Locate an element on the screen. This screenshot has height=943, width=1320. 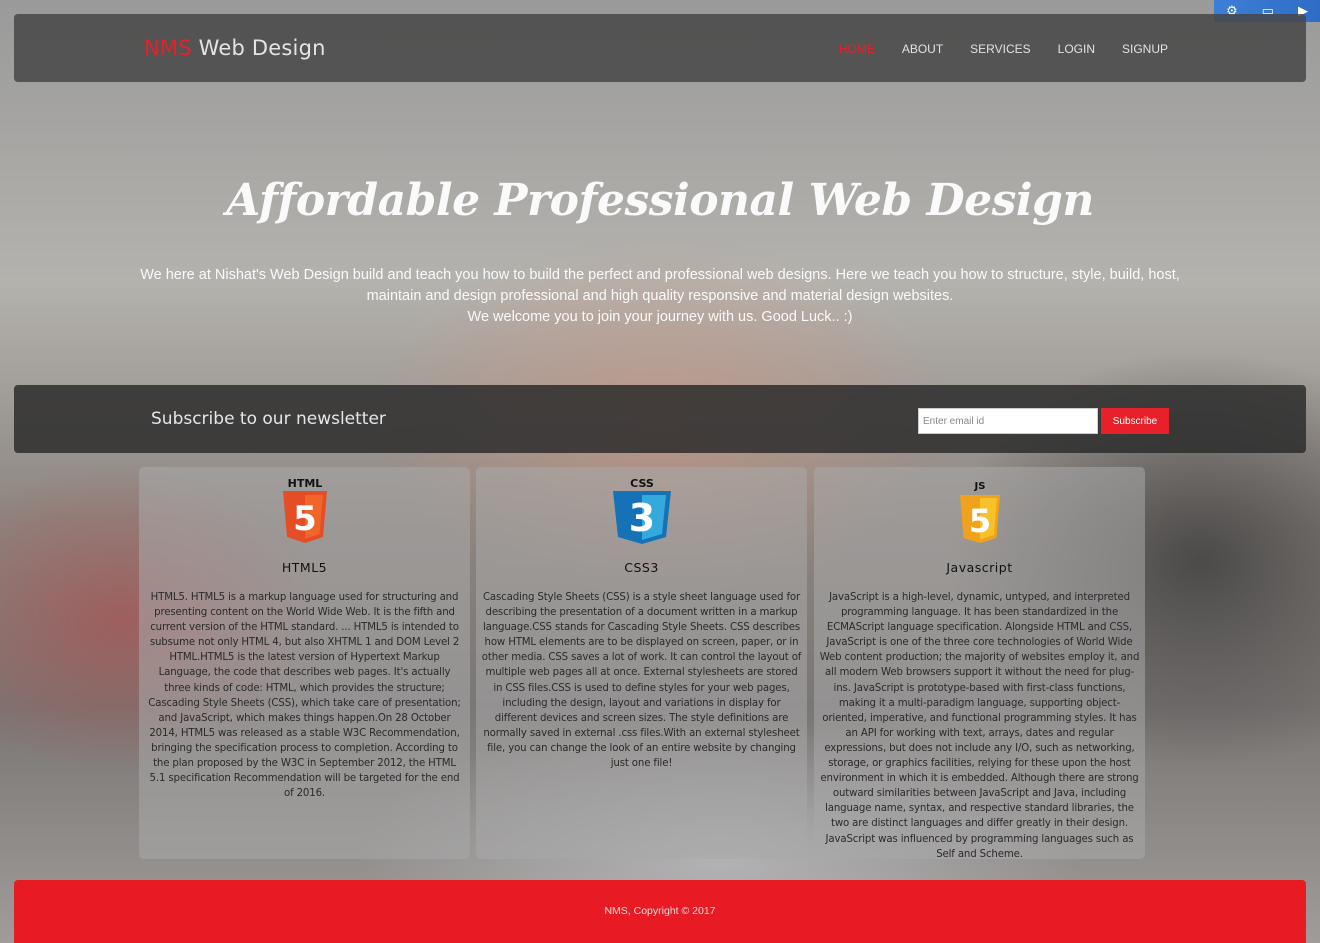
subscribe-button: Subscribe is located at coordinates (1135, 421).